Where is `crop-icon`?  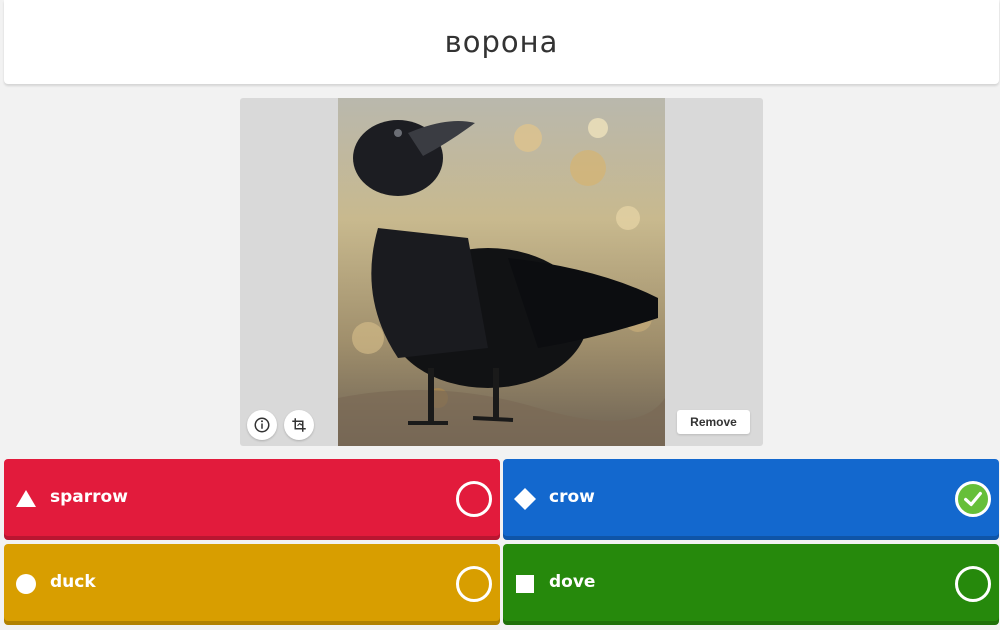 crop-icon is located at coordinates (299, 425).